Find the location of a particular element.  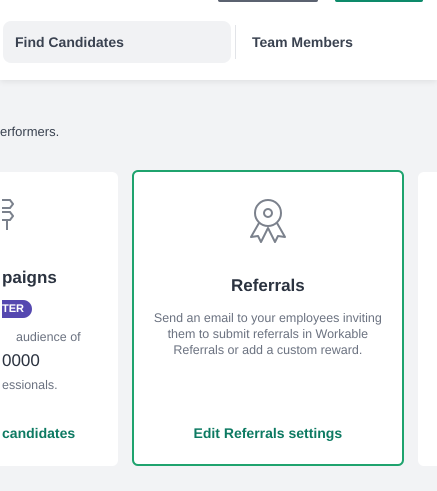

card-link: Edit Referrals settings is located at coordinates (268, 433).